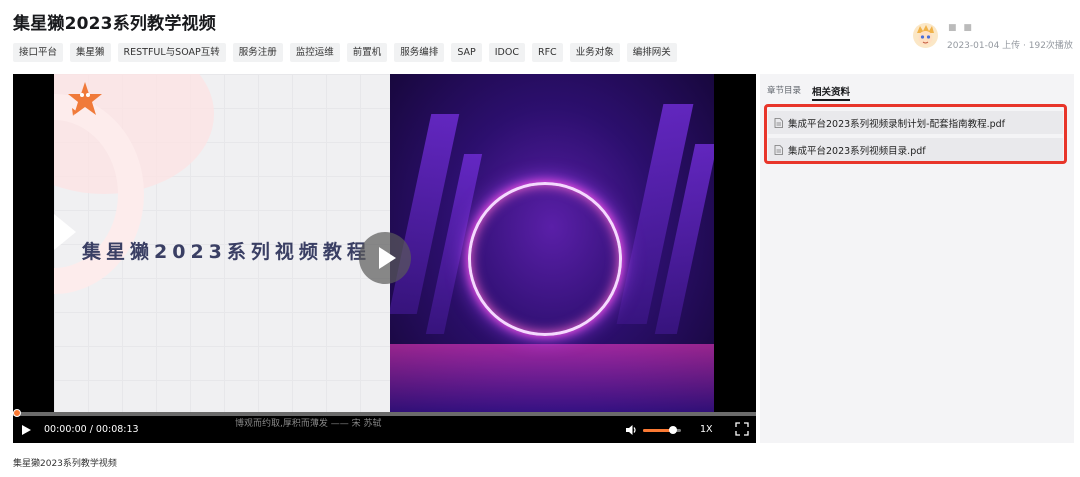  Describe the element at coordinates (706, 429) in the screenshot. I see `playback-speed-button: 1X` at that location.